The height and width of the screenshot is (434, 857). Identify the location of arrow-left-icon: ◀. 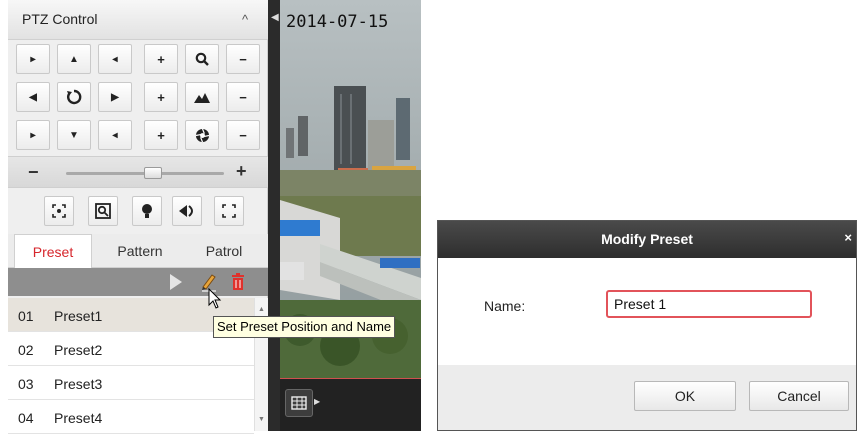
(33, 97).